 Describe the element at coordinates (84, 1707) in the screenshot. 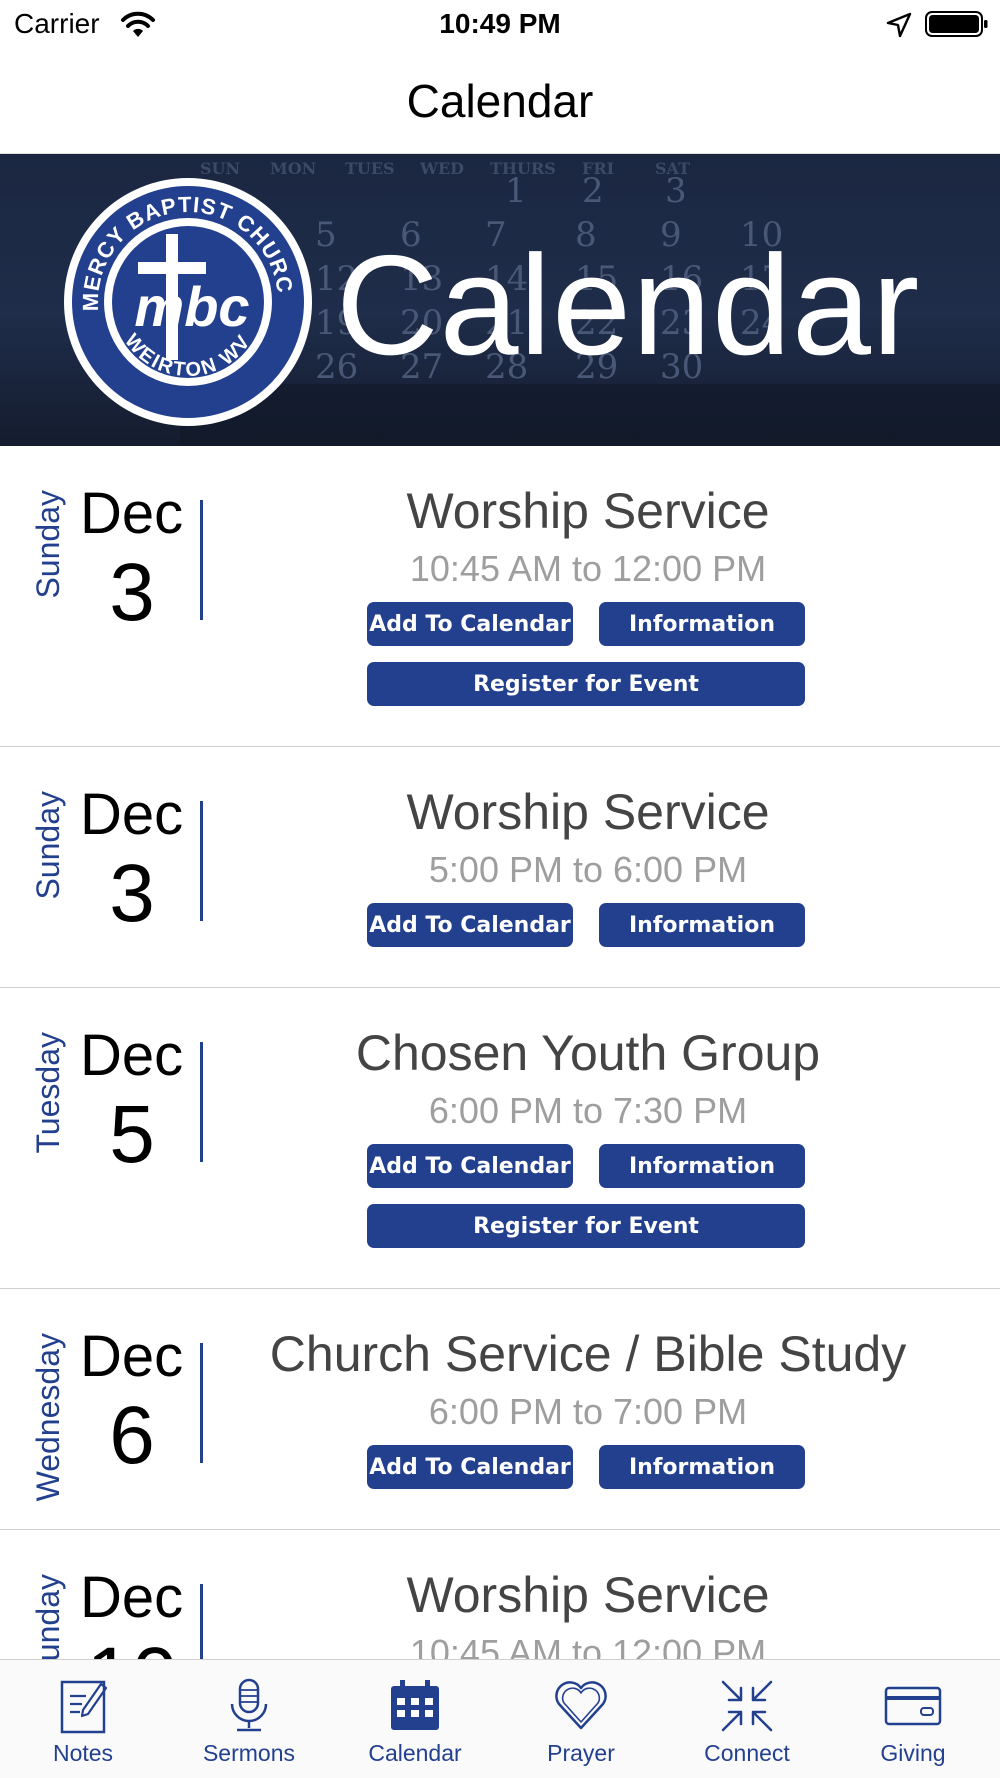

I see `notes-icon` at that location.